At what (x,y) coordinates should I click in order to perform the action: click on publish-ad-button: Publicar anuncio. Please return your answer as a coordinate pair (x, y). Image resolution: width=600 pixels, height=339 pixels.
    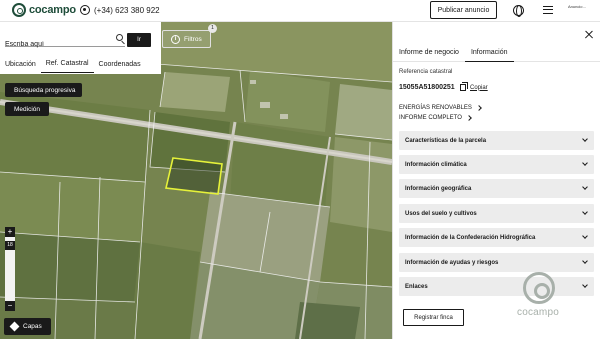
    Looking at the image, I should click on (463, 10).